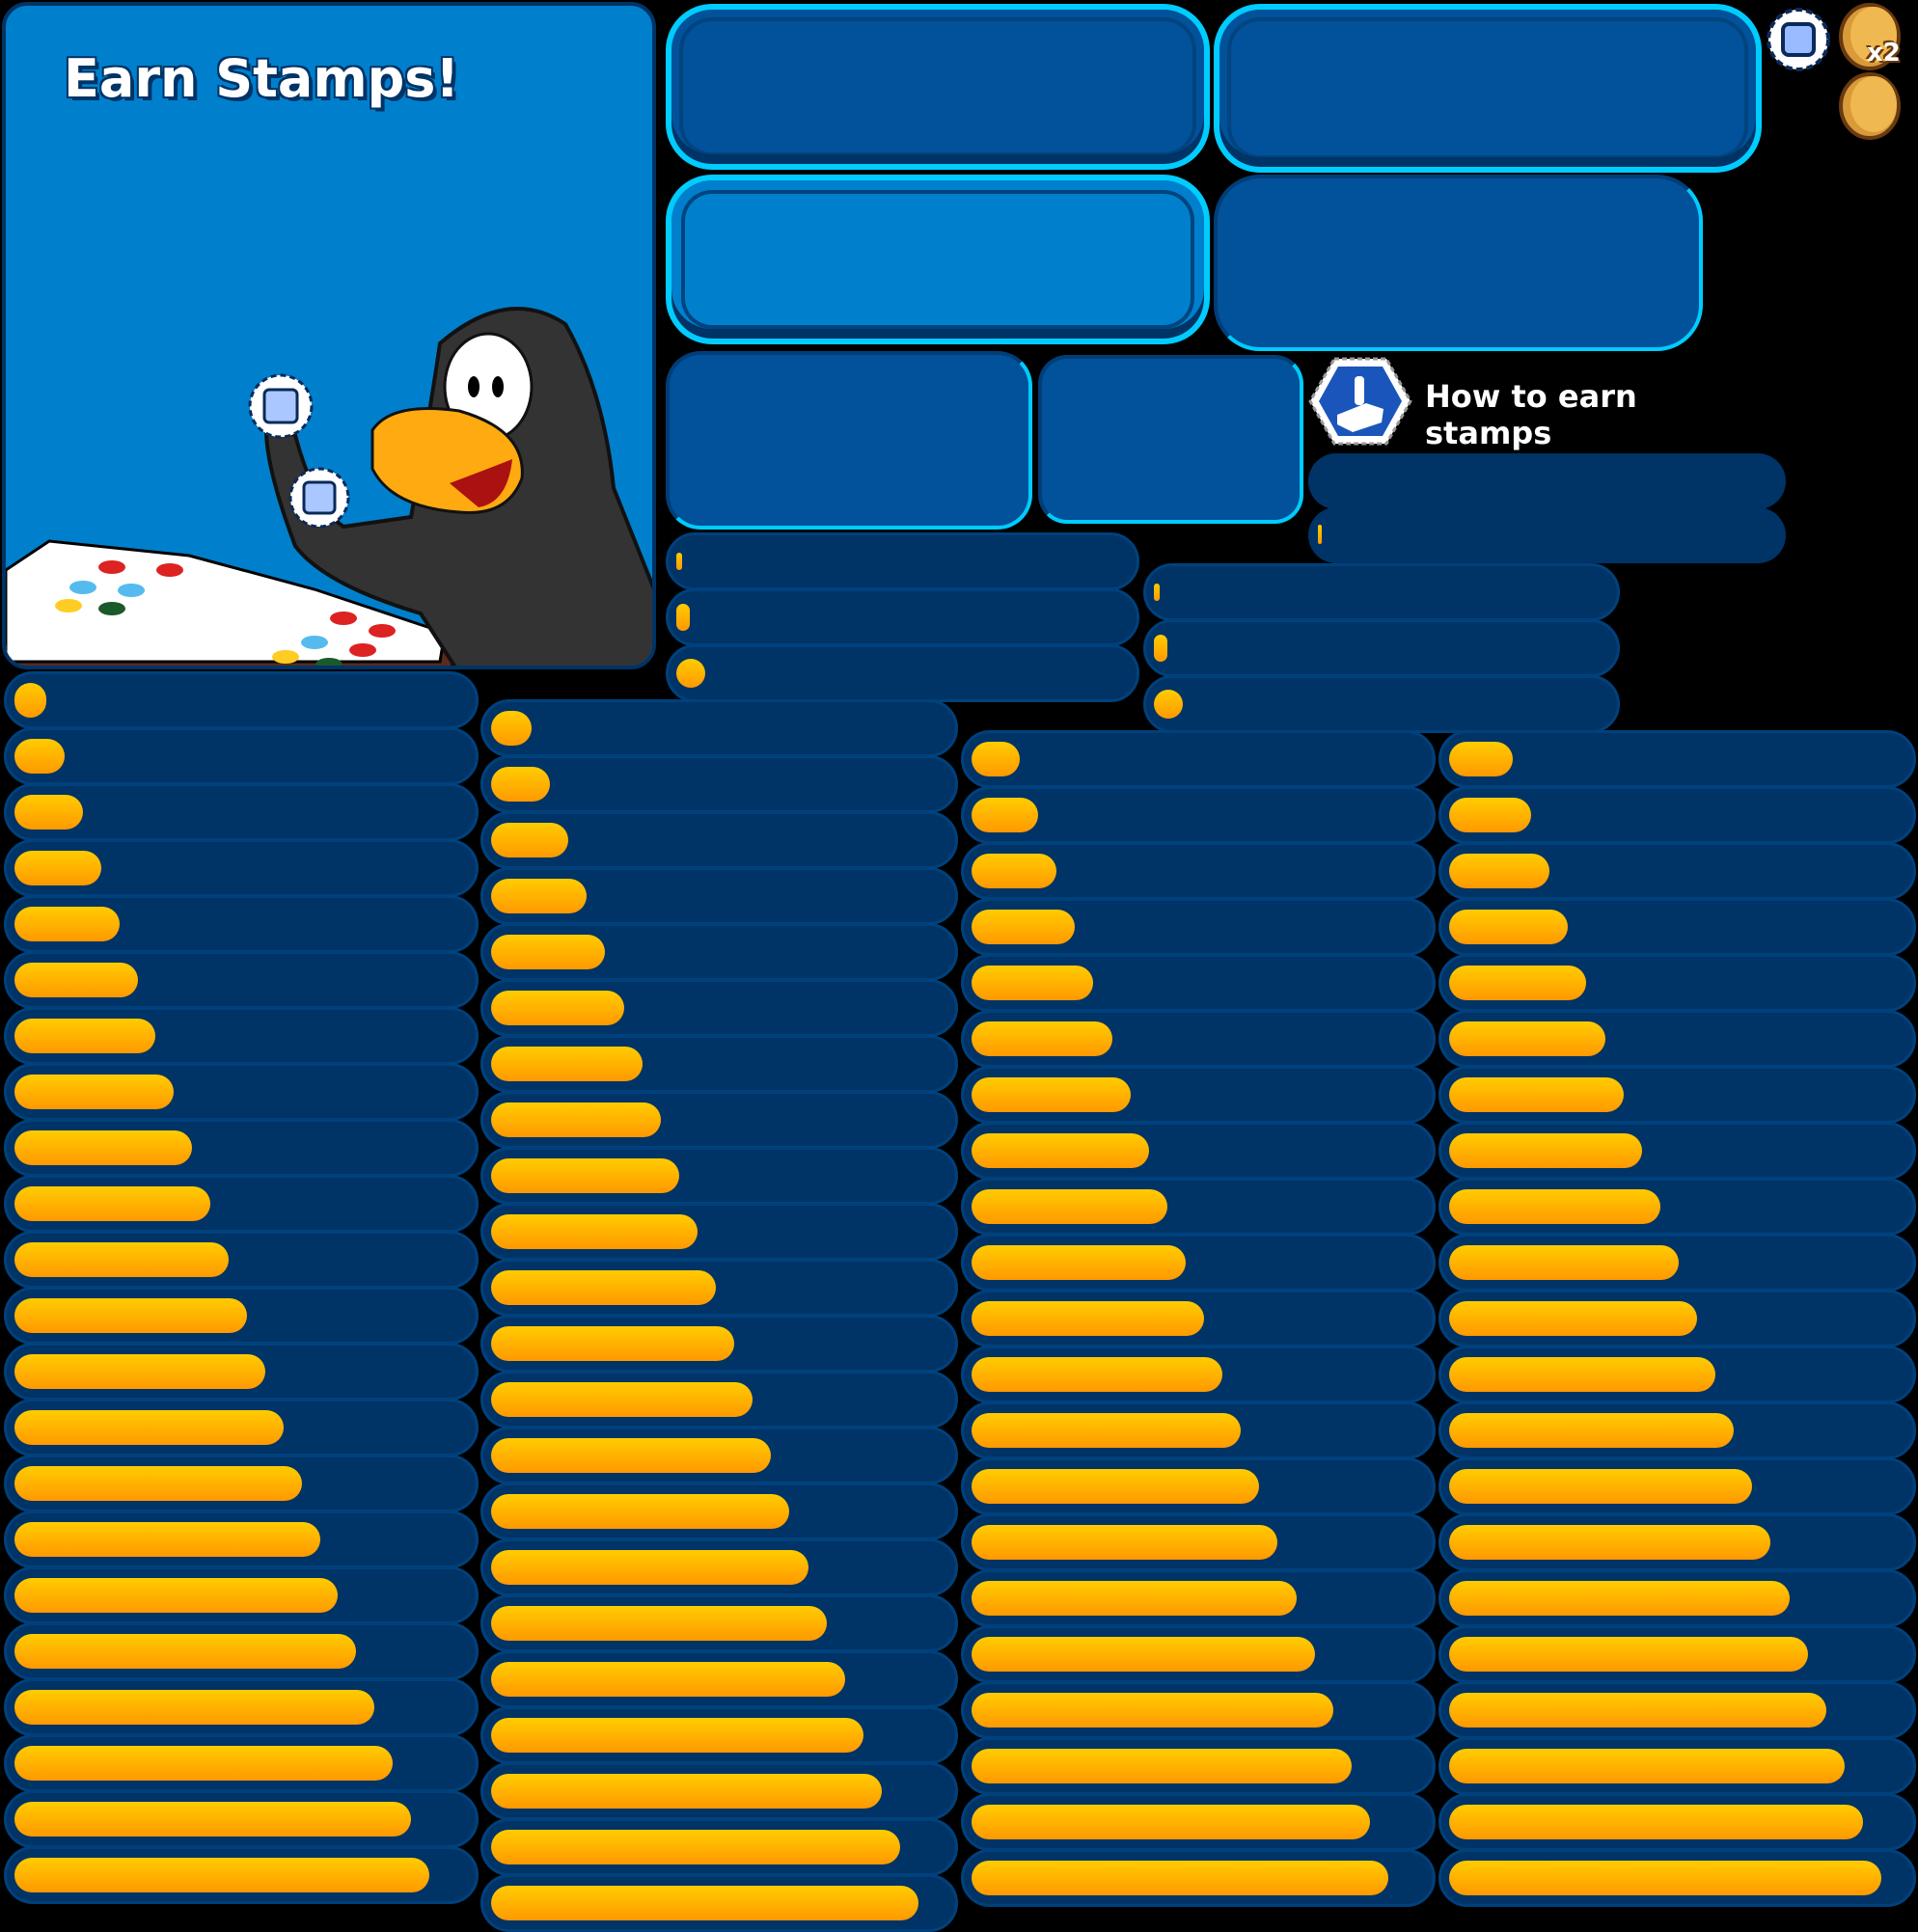  I want to click on earn-stamps-panel: Earn Stamps!, so click(329, 335).